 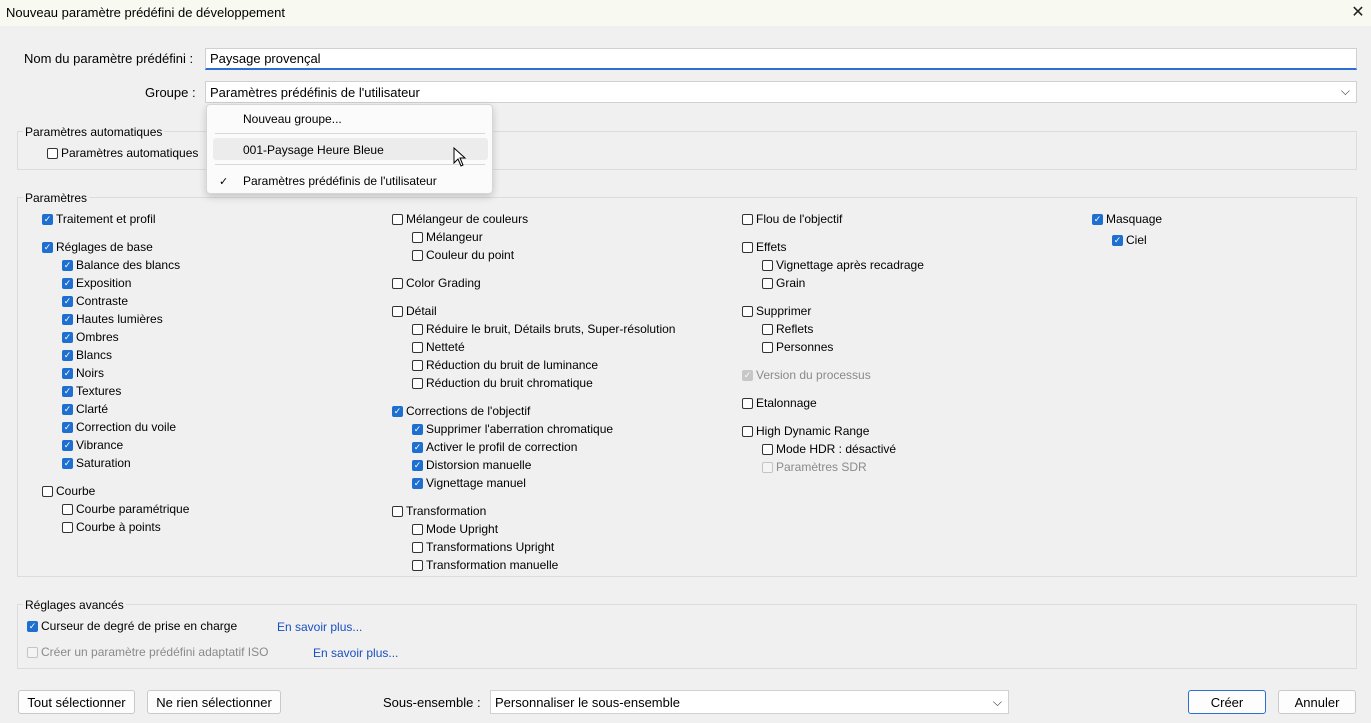 I want to click on checkbox-col1-2: Balance des blancs, so click(x=121, y=265).